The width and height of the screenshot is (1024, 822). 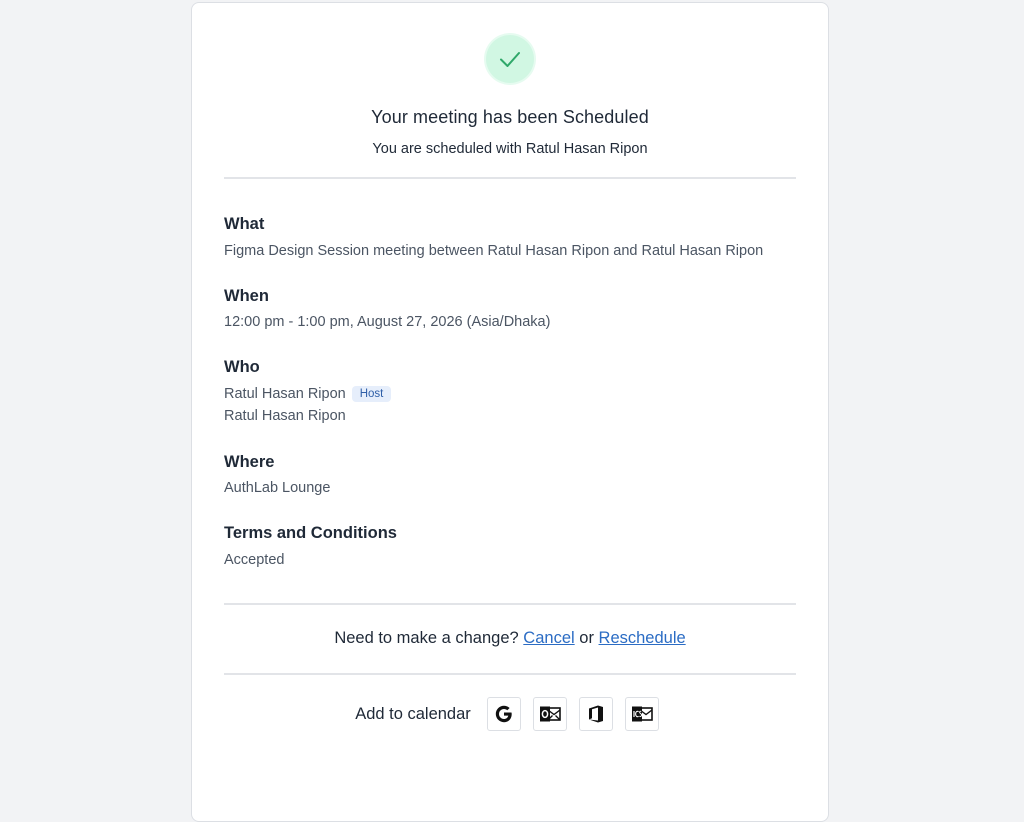 I want to click on change-prompt: Need to make a change?, so click(x=426, y=638).